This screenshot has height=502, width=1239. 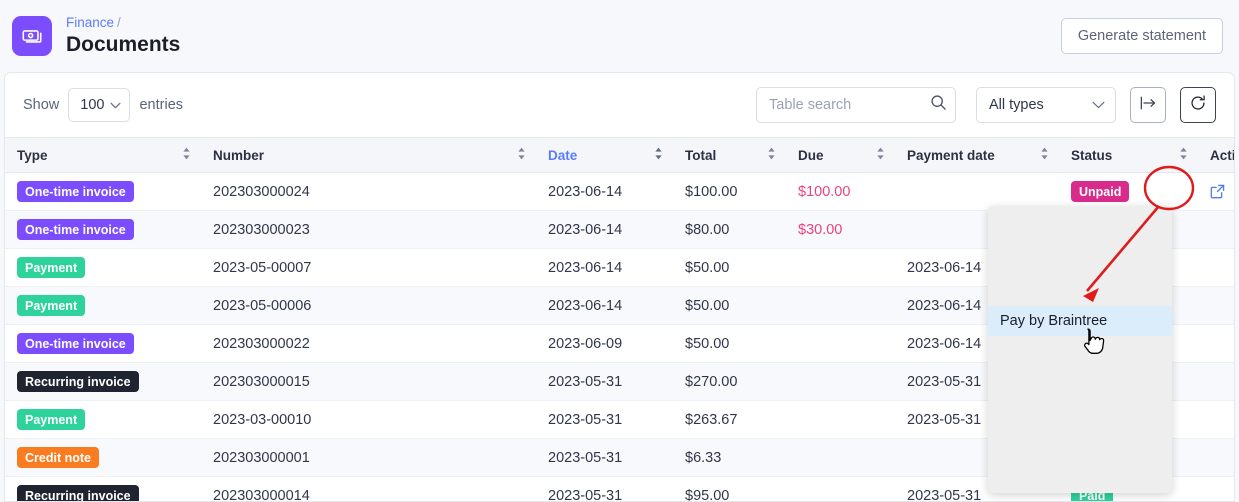 I want to click on refresh-button, so click(x=1198, y=105).